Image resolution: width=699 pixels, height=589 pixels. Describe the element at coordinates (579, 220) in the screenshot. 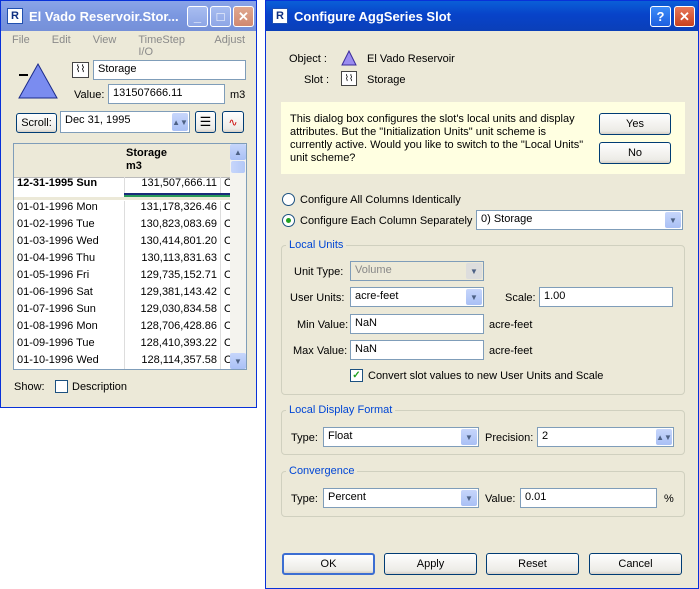

I see `column-select: 0) Storage ▼` at that location.